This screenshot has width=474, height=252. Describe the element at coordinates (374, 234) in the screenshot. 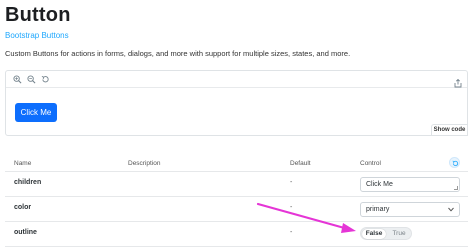

I see `toggle-option-false: False` at that location.